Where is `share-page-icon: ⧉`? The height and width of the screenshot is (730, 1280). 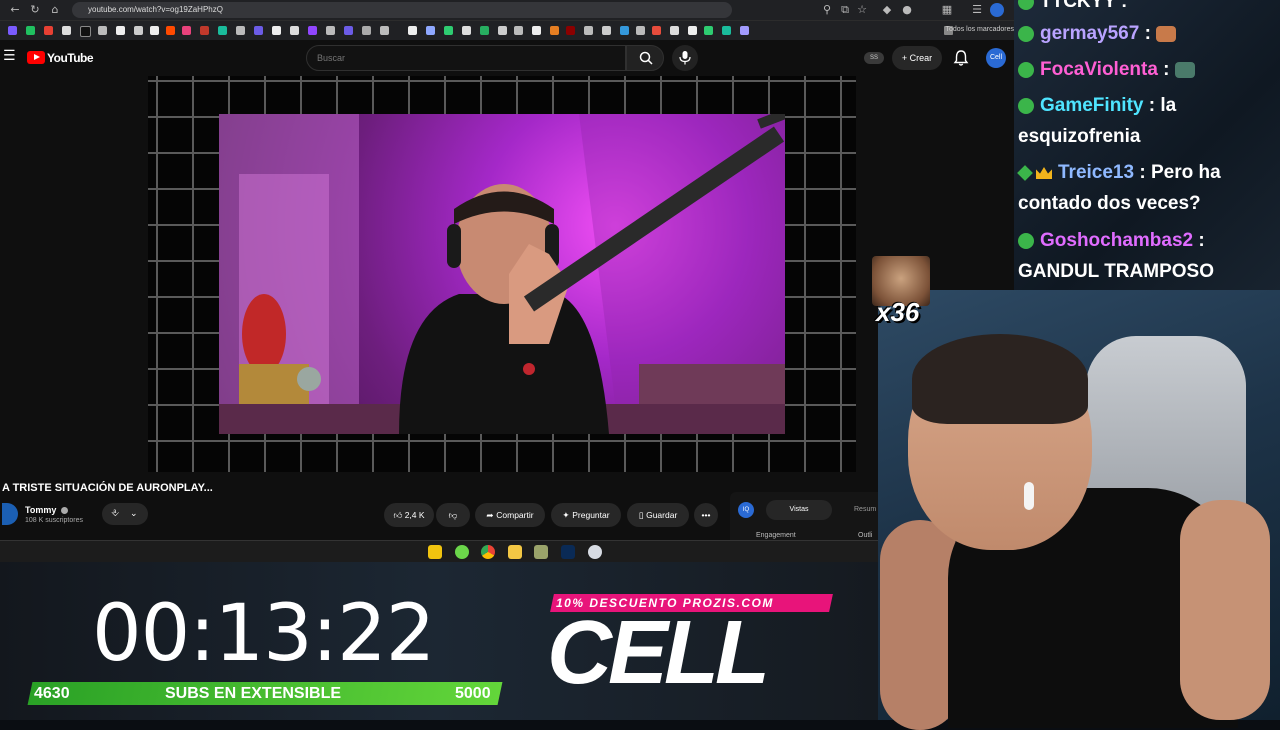 share-page-icon: ⧉ is located at coordinates (845, 10).